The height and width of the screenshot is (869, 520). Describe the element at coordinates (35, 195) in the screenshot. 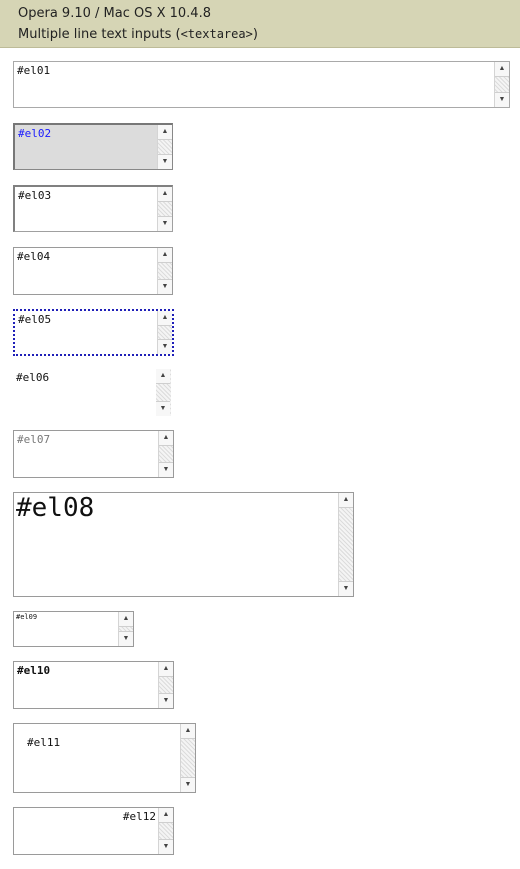

I see `textarea-value: #el03` at that location.